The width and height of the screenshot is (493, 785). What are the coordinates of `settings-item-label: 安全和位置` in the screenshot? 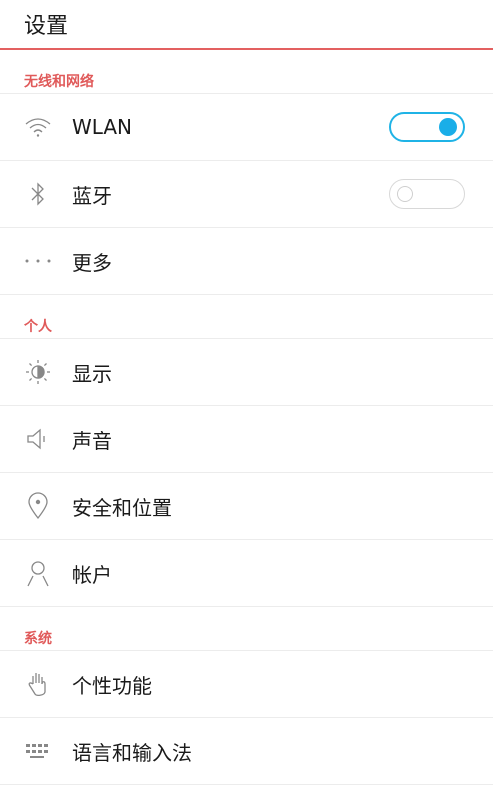 It's located at (122, 507).